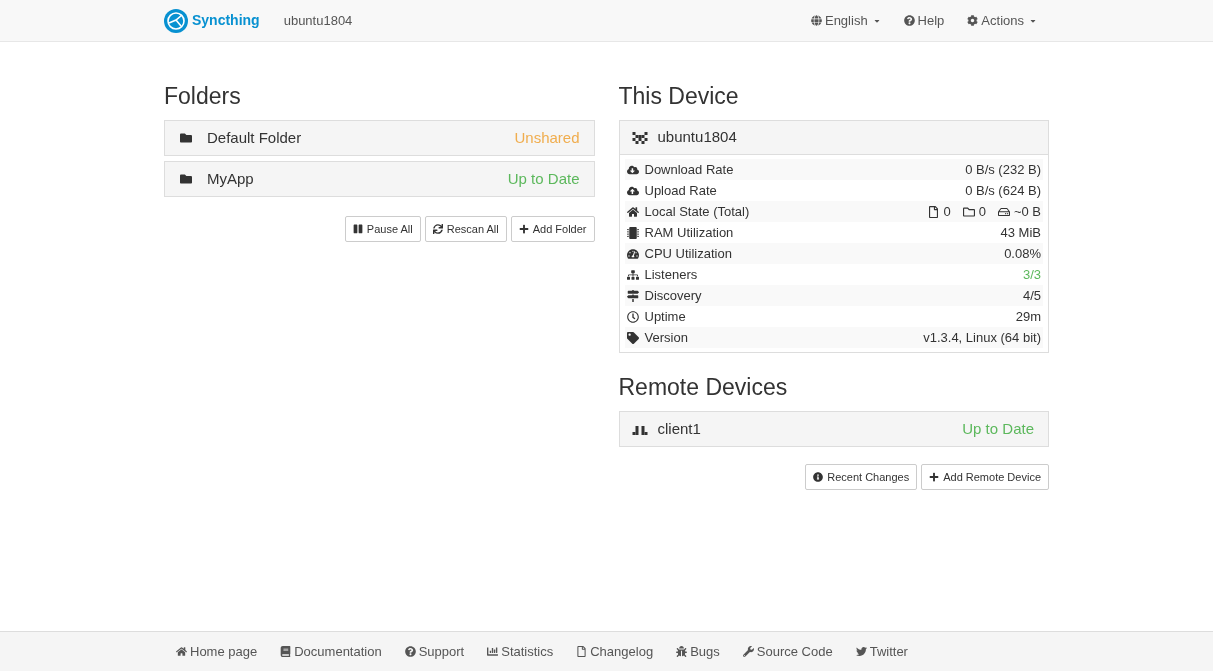 The height and width of the screenshot is (671, 1213). I want to click on globe-icon, so click(816, 20).